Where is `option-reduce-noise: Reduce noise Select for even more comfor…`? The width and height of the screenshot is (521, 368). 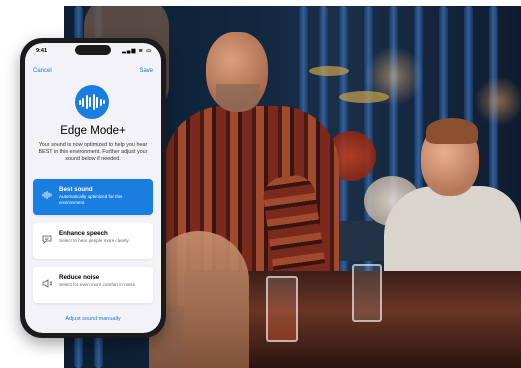
option-reduce-noise: Reduce noise Select for even more comfor… is located at coordinates (93, 285).